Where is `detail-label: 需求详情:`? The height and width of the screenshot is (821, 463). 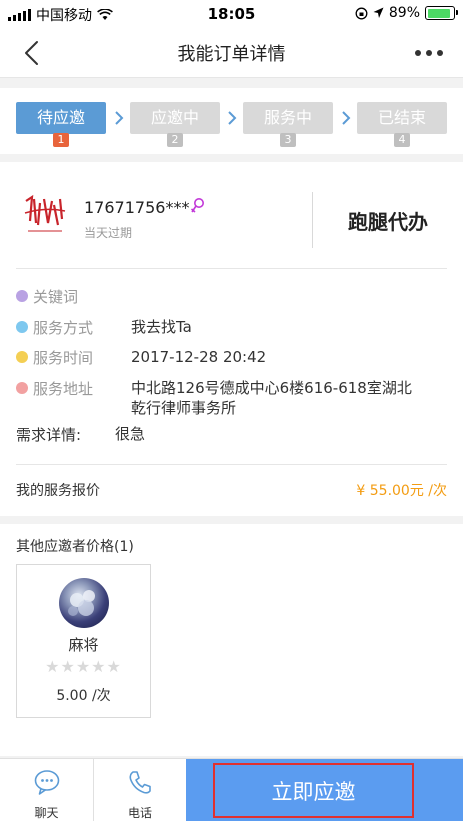
detail-label: 需求详情: is located at coordinates (49, 435).